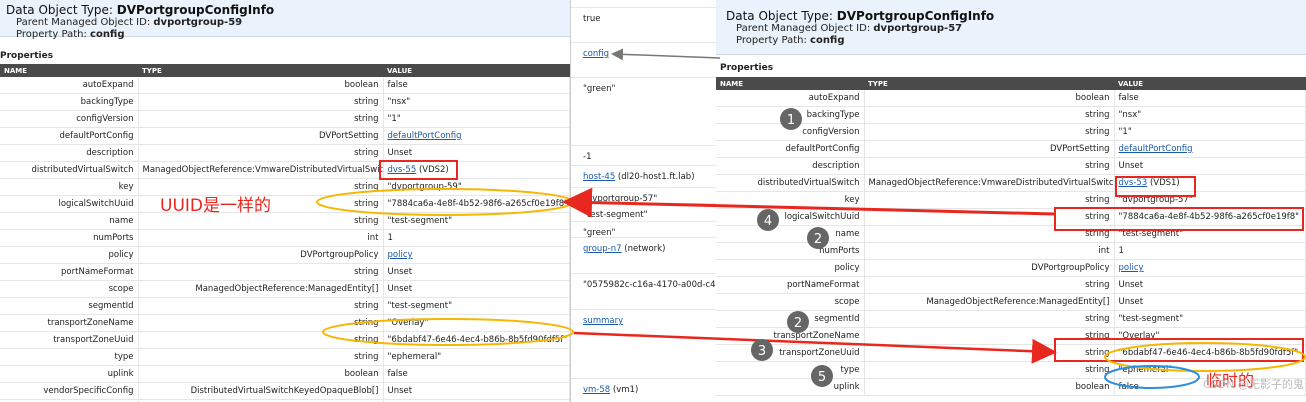  Describe the element at coordinates (418, 170) in the screenshot. I see `left-dvs-highlight-box` at that location.